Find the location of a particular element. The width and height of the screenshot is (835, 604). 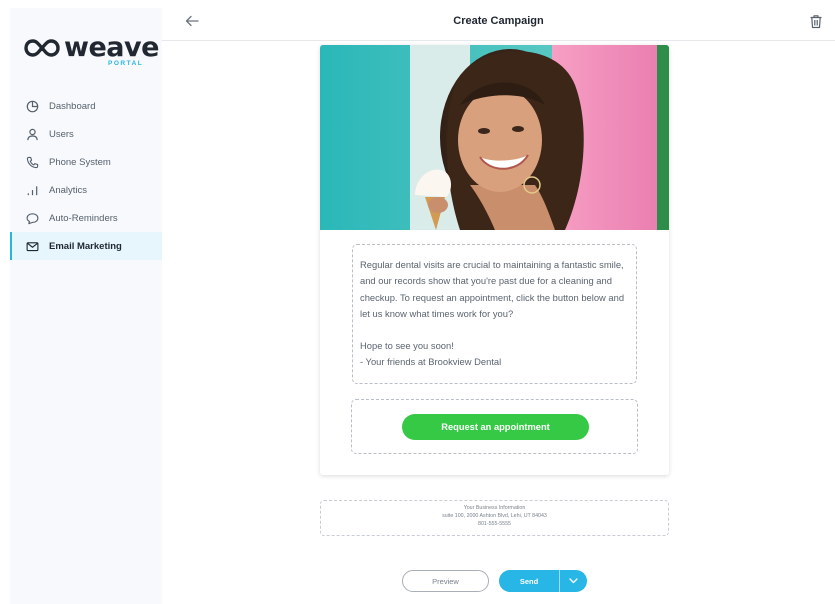

preview-button: Preview is located at coordinates (445, 581).